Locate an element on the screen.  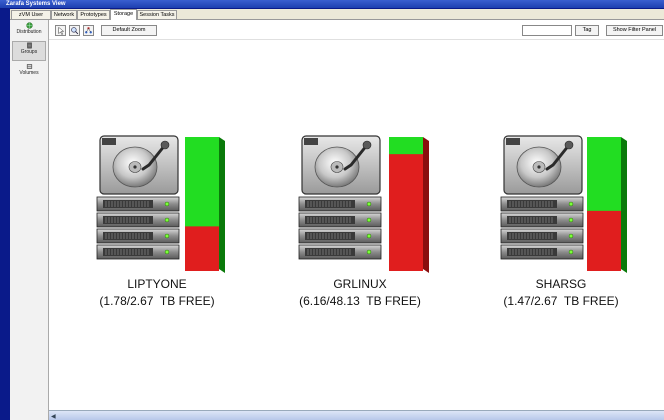
window-title: Zarafa Systems View is located at coordinates (332, 4).